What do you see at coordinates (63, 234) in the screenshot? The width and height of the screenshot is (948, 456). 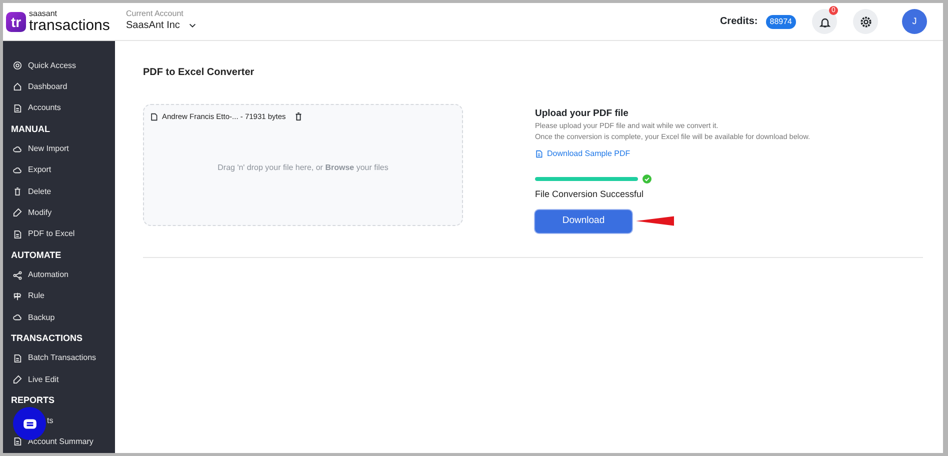 I see `sidebar-item: PDF to Excel` at bounding box center [63, 234].